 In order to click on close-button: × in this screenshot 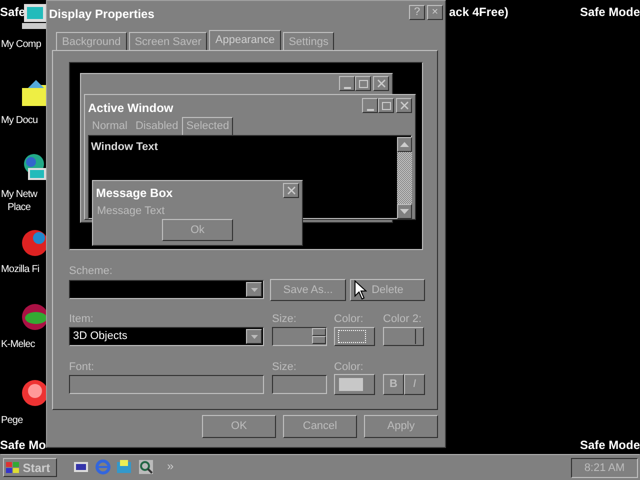, I will do `click(435, 12)`.